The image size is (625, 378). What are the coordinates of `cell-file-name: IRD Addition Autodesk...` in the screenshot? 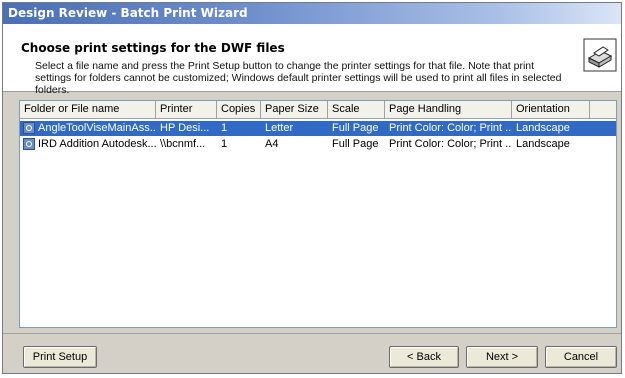 It's located at (97, 144).